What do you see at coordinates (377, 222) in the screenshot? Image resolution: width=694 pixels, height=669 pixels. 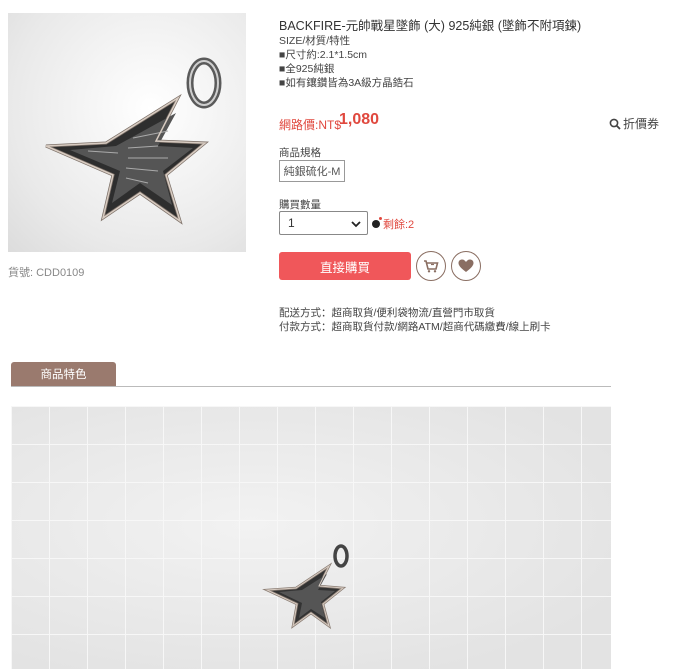 I see `bomb-icon` at bounding box center [377, 222].